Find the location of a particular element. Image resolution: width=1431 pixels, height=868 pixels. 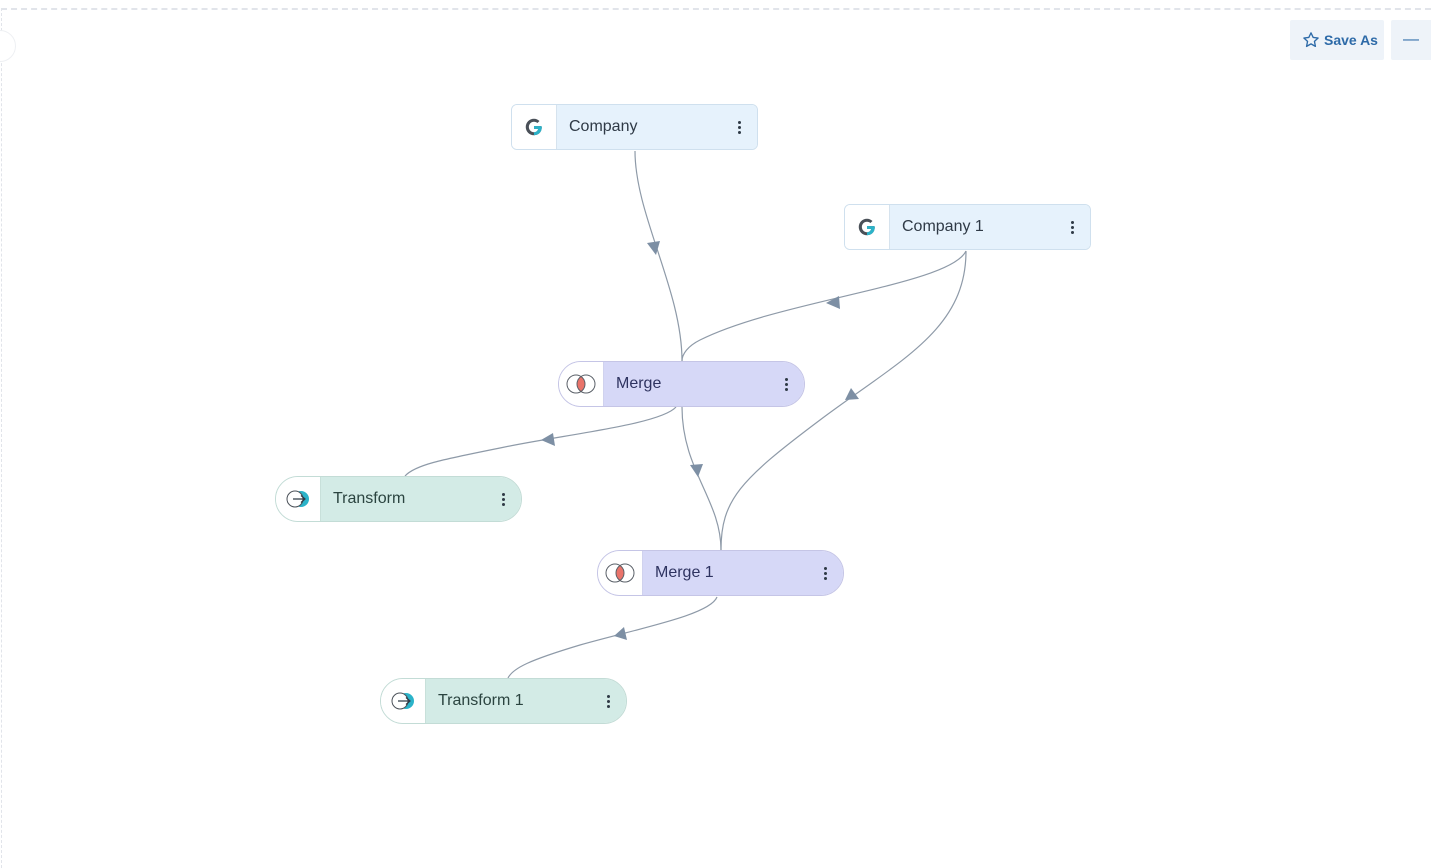

zoom-control: — 1 is located at coordinates (1411, 40).